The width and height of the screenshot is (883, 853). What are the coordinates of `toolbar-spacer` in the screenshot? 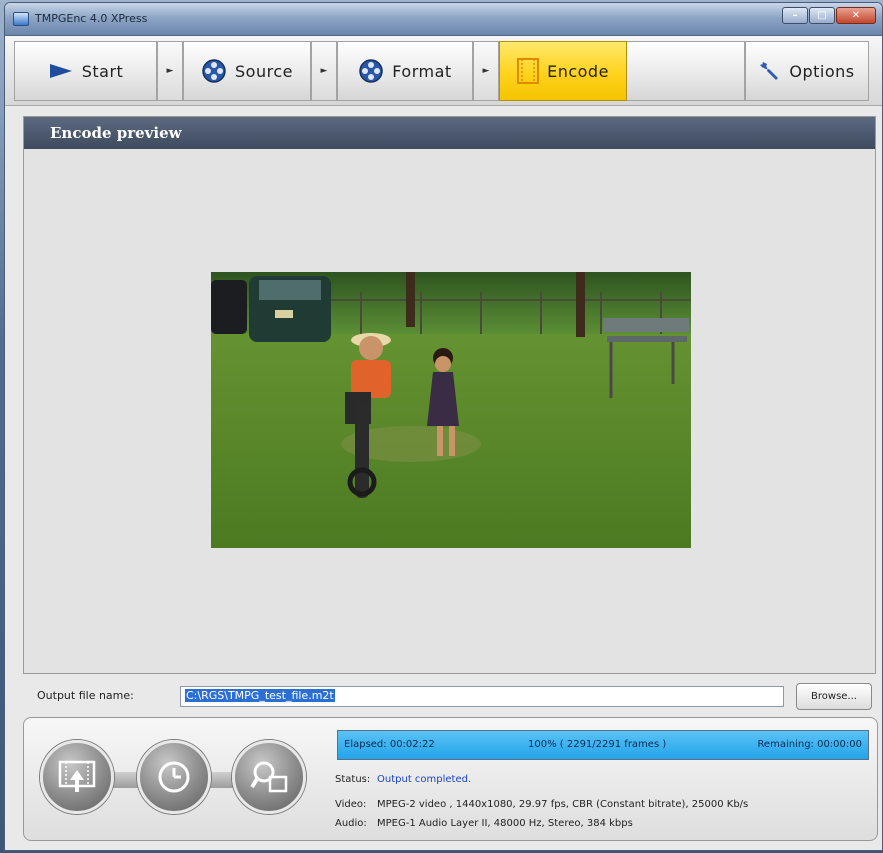 It's located at (686, 71).